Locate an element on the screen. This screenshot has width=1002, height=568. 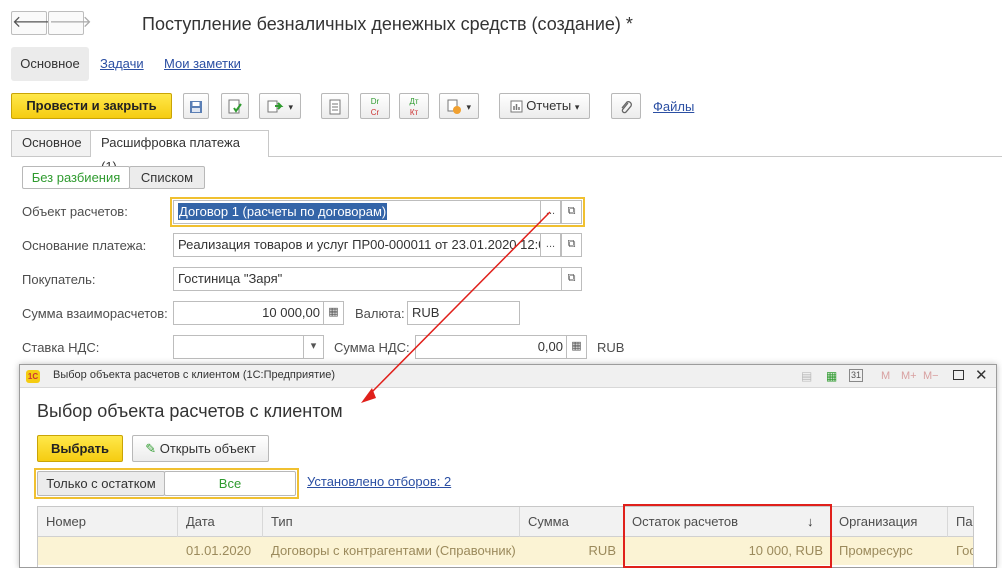
annotation-arrow is located at coordinates (456, 307).